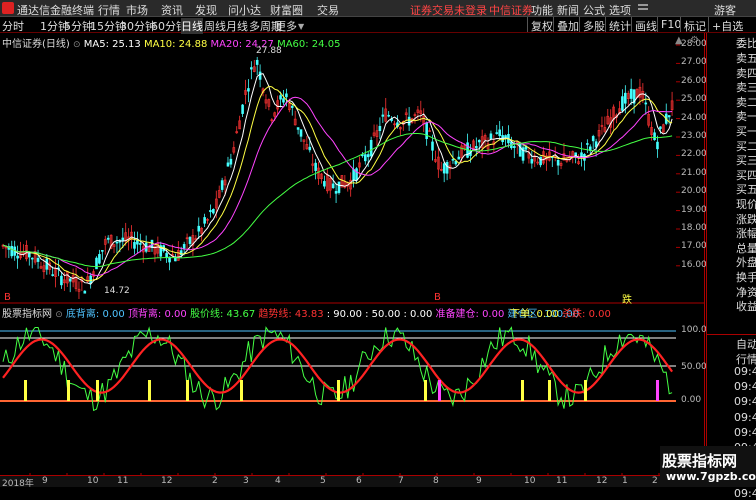  I want to click on ma10-label: MA10: 24.88, so click(175, 44).